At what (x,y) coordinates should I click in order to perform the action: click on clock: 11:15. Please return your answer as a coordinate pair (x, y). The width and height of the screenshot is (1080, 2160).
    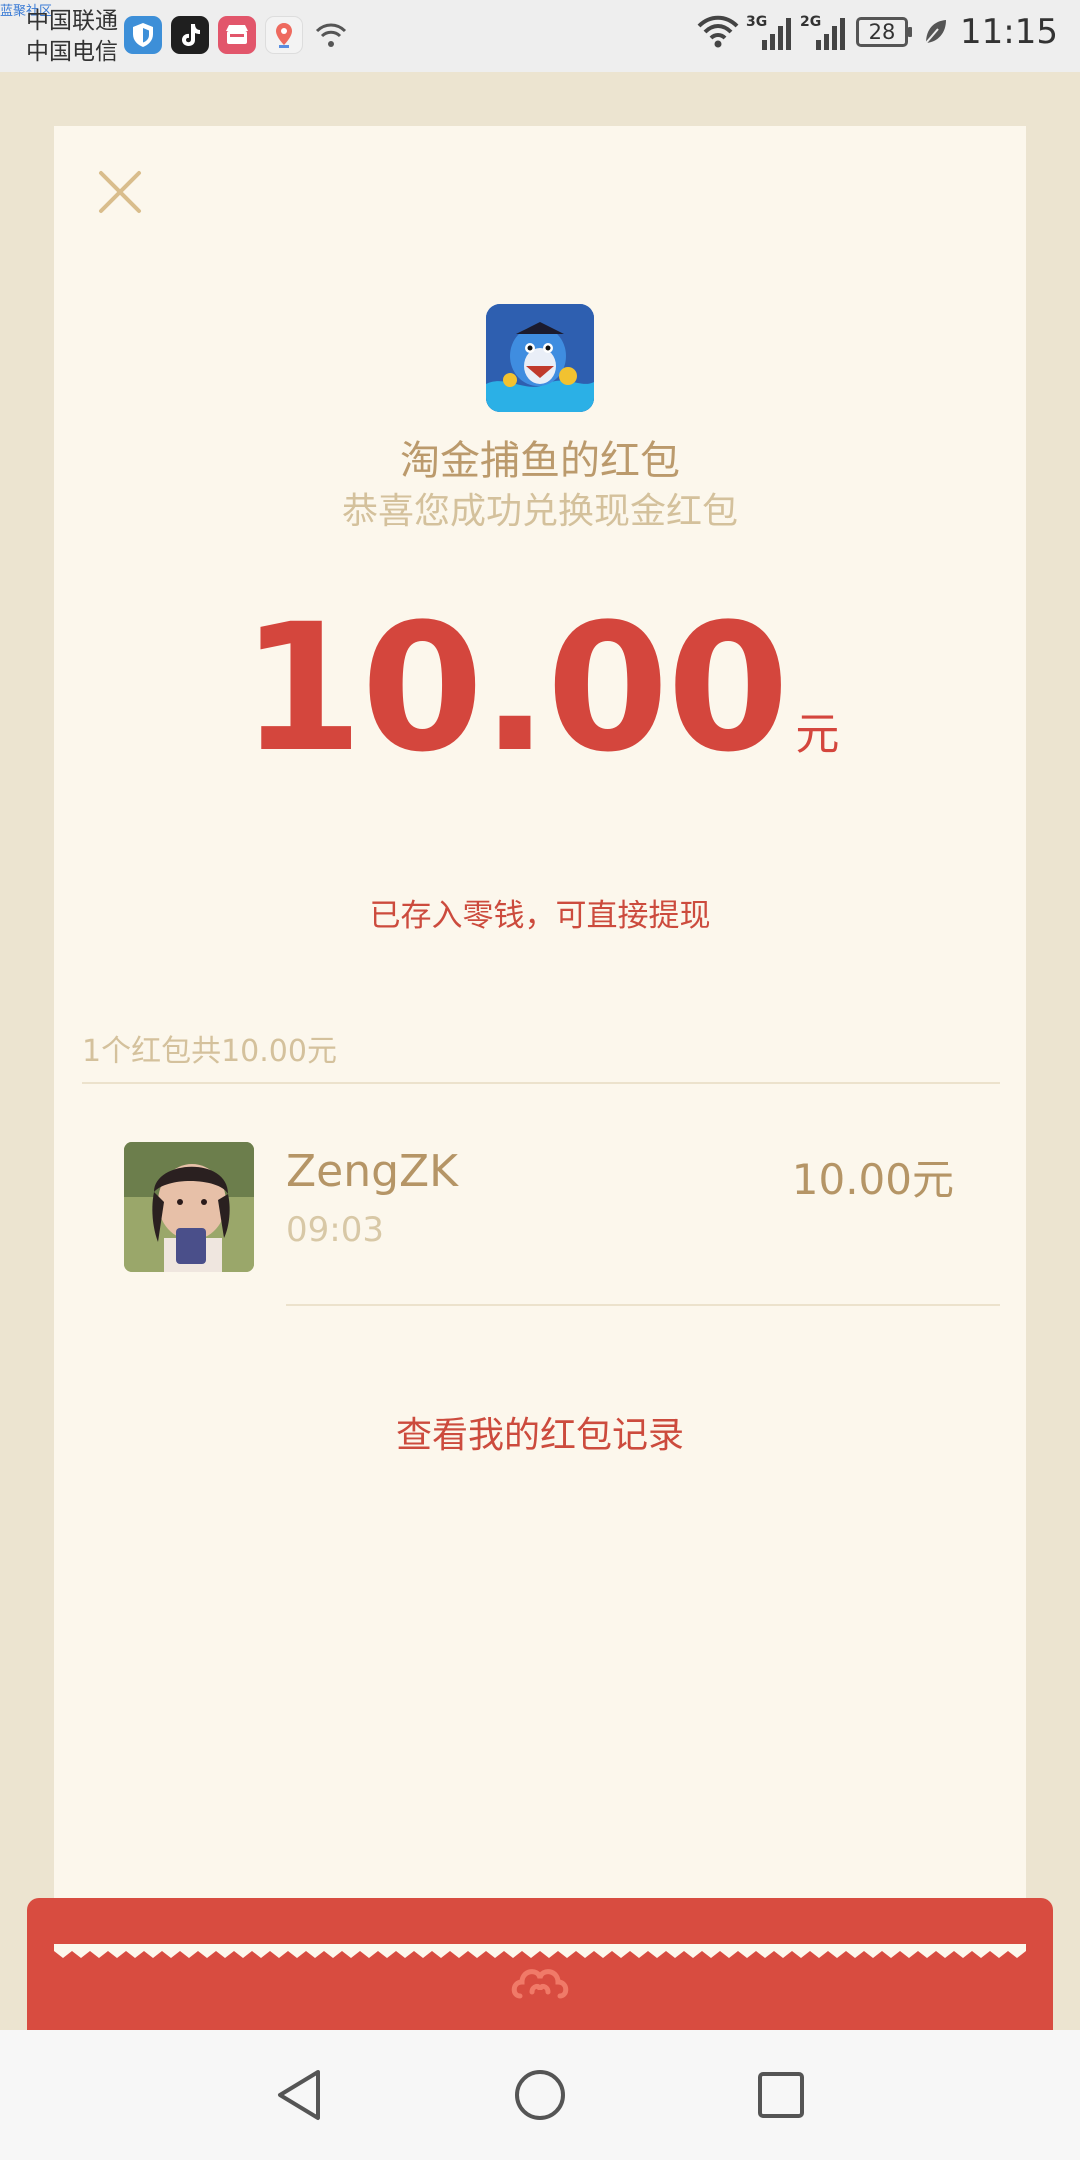
    Looking at the image, I should click on (1009, 32).